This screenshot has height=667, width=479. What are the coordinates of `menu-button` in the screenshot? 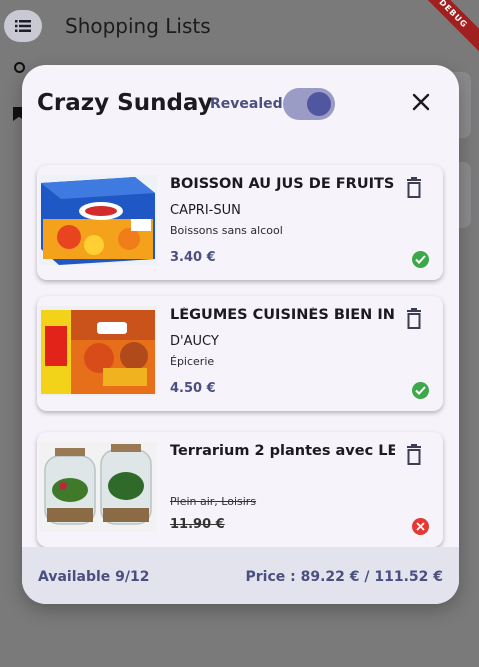 It's located at (23, 26).